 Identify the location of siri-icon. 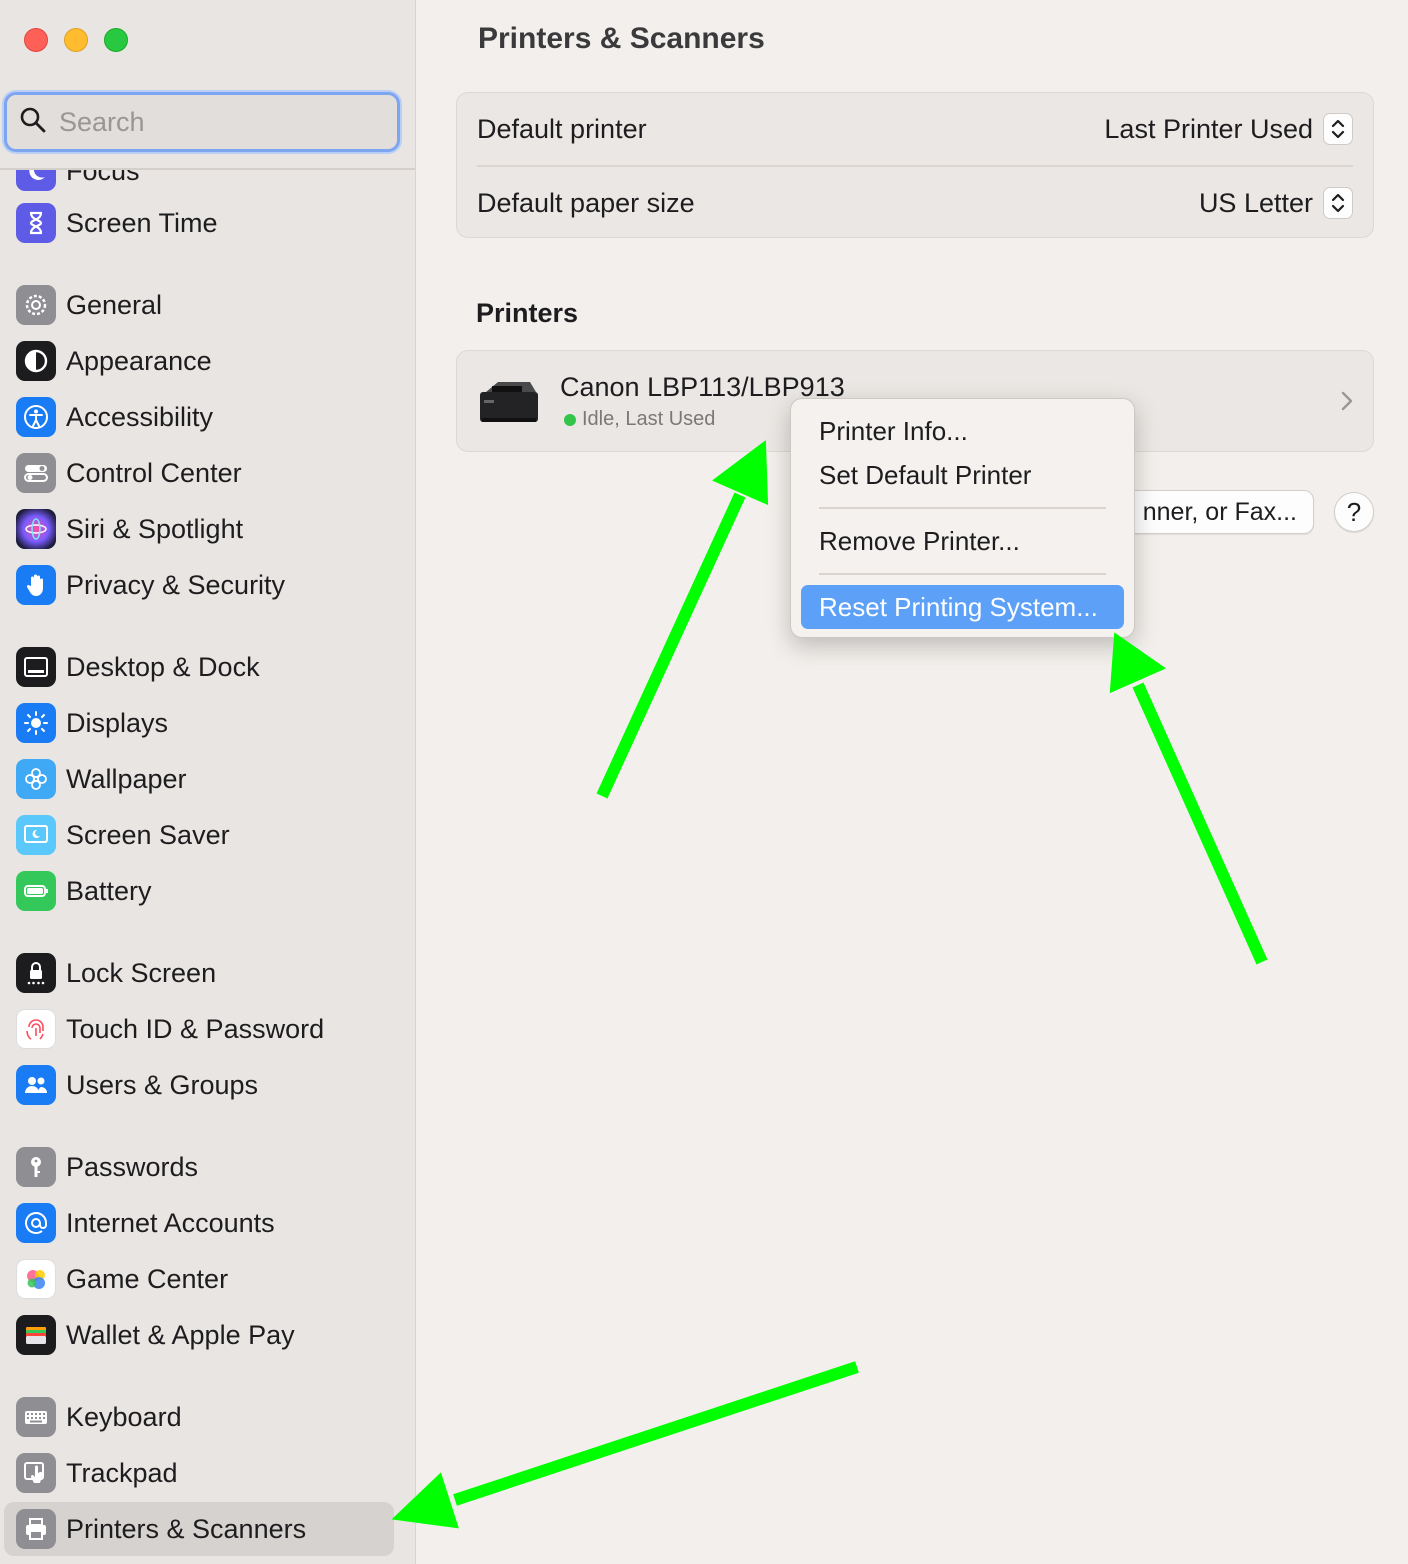
(36, 529).